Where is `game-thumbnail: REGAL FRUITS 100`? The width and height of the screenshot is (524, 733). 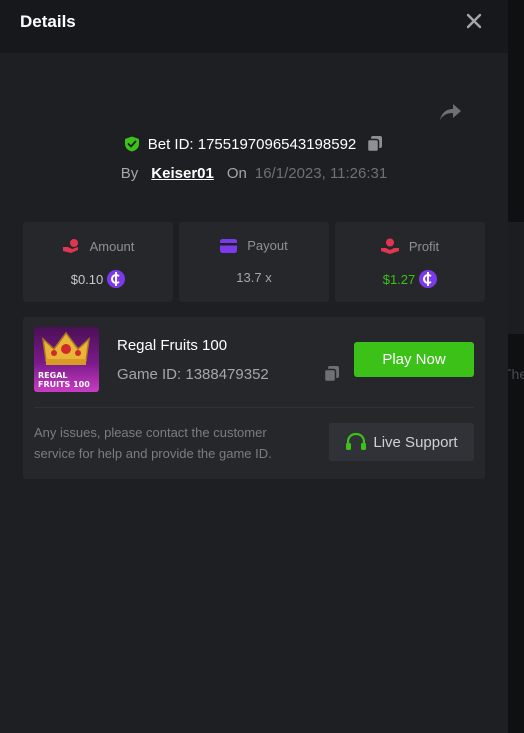 game-thumbnail: REGAL FRUITS 100 is located at coordinates (66, 359).